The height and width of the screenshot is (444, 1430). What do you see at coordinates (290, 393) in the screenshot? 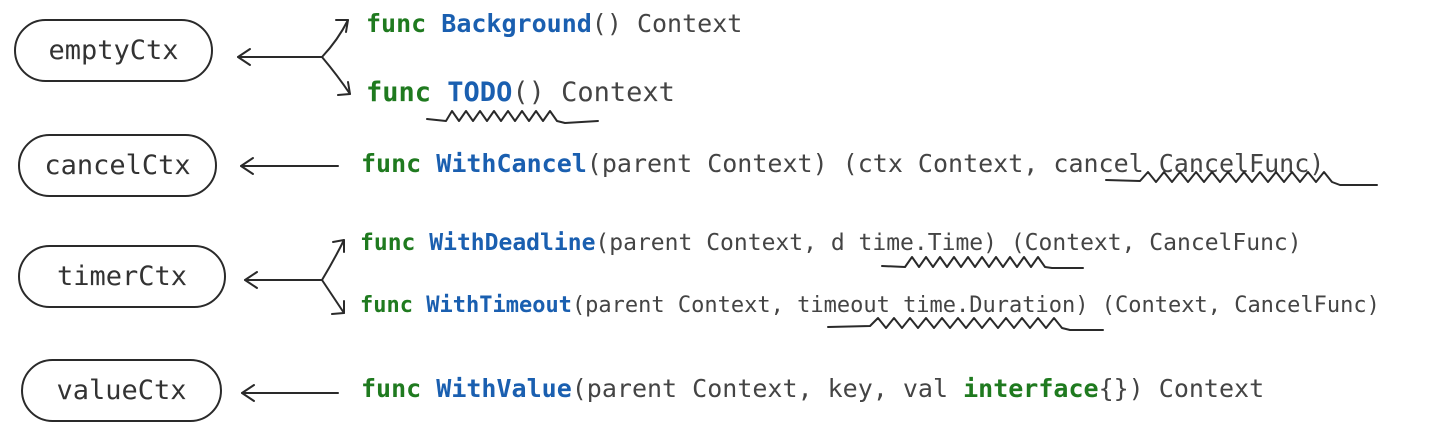
I see `arrow-value` at bounding box center [290, 393].